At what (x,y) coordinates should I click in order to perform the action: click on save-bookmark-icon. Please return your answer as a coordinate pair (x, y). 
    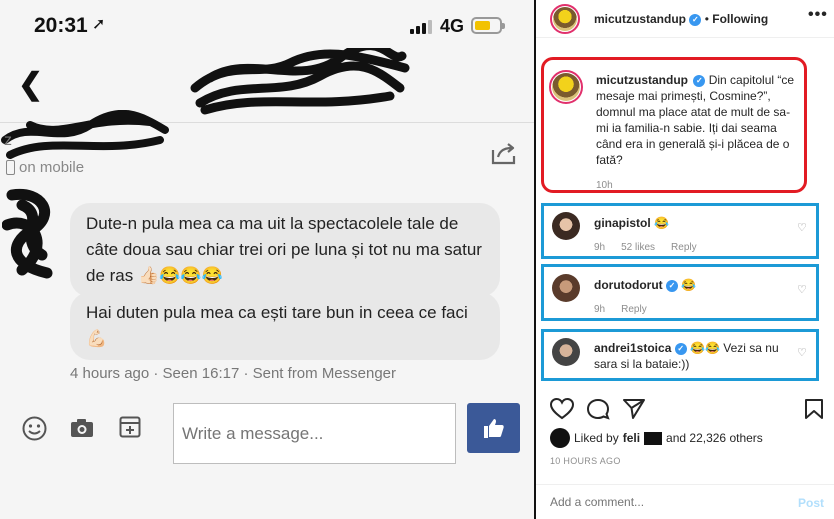
    Looking at the image, I should click on (814, 409).